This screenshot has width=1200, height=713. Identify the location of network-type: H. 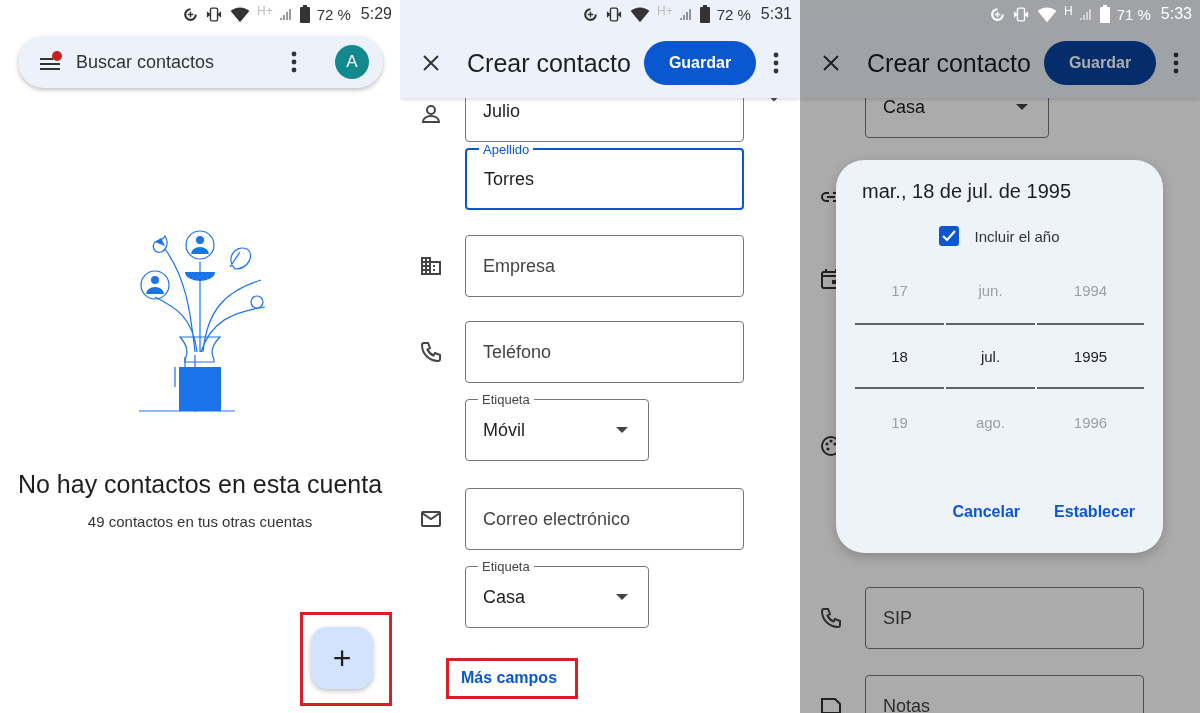
(1068, 11).